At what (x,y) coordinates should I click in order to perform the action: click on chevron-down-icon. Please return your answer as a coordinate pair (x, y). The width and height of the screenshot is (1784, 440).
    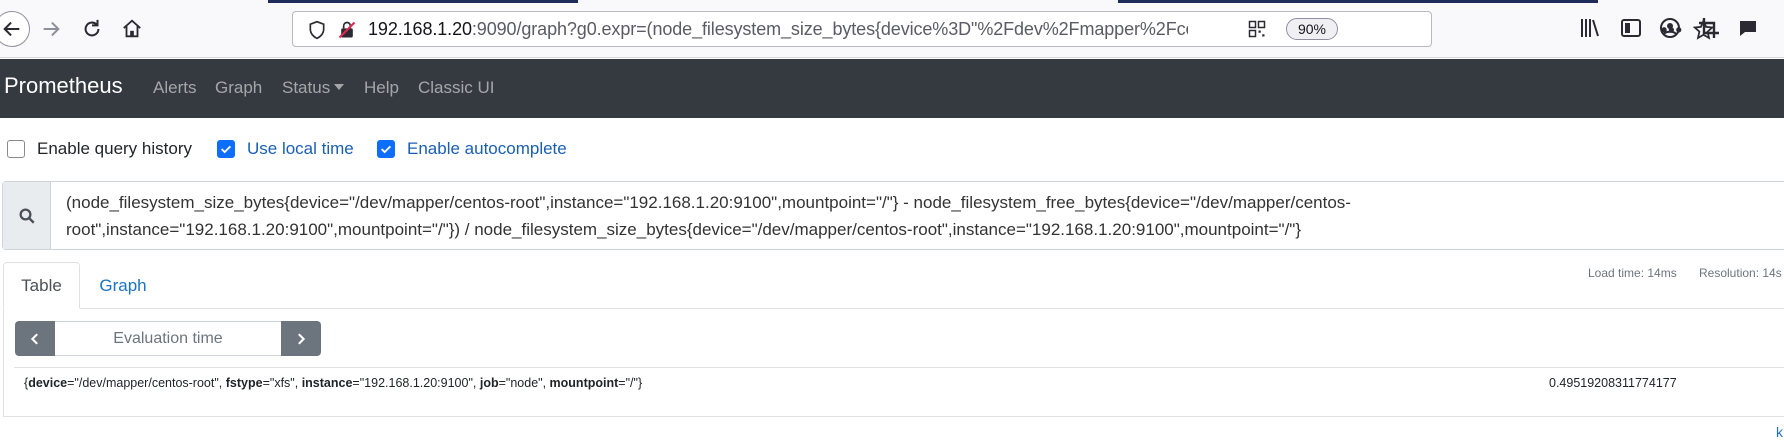
    Looking at the image, I should click on (339, 87).